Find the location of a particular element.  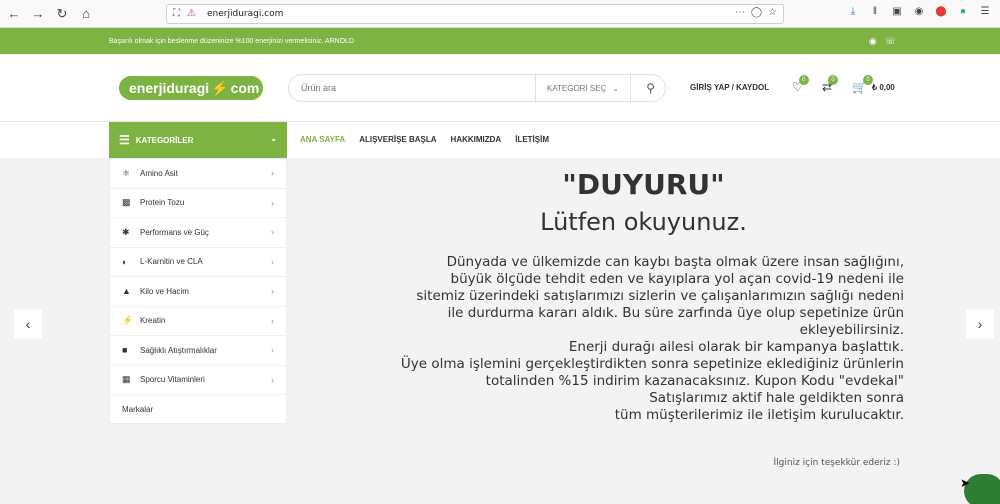

sidebar-item-amino: ⚛ Amino Asit › is located at coordinates (198, 174).